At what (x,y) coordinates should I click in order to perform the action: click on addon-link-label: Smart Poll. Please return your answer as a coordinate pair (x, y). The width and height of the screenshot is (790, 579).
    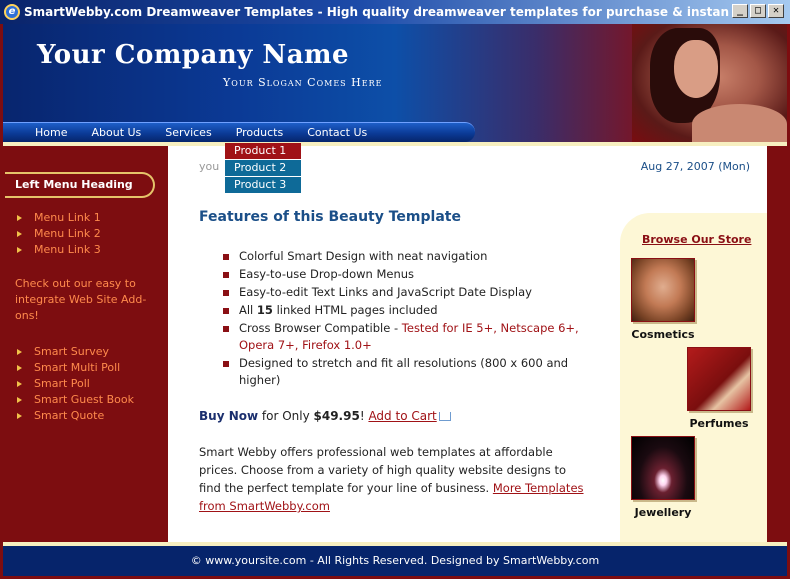
    Looking at the image, I should click on (62, 383).